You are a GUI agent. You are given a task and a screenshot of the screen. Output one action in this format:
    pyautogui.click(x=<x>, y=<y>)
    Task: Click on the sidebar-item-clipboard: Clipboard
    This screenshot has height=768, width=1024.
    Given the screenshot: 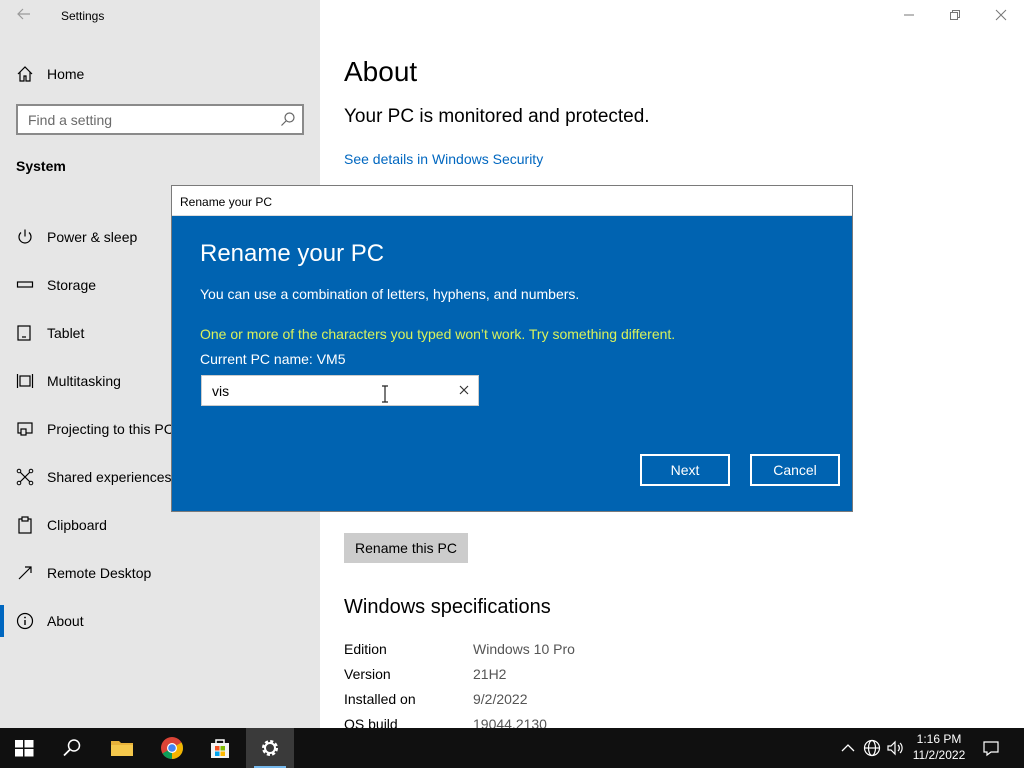 What is the action you would take?
    pyautogui.click(x=160, y=525)
    